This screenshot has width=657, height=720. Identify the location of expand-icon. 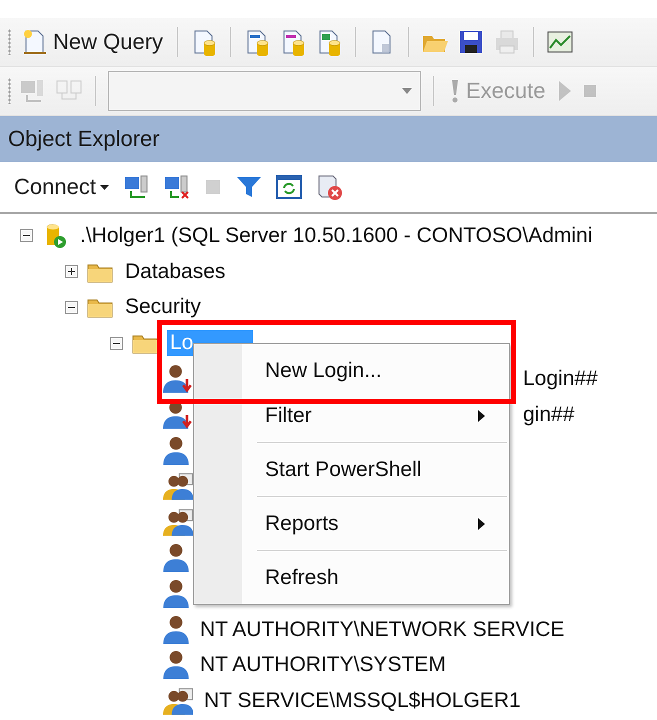
(71, 271).